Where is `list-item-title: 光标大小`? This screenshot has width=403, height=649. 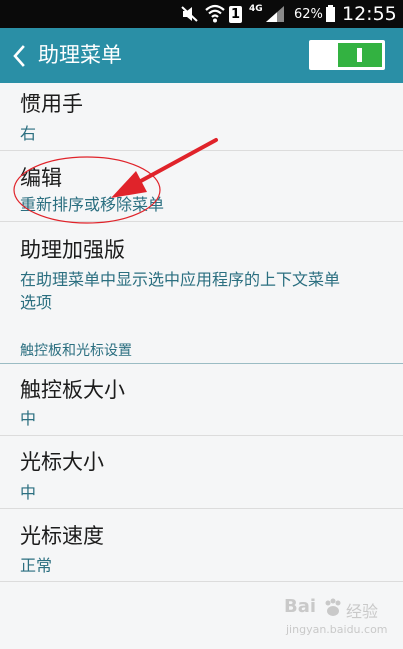 list-item-title: 光标大小 is located at coordinates (62, 462).